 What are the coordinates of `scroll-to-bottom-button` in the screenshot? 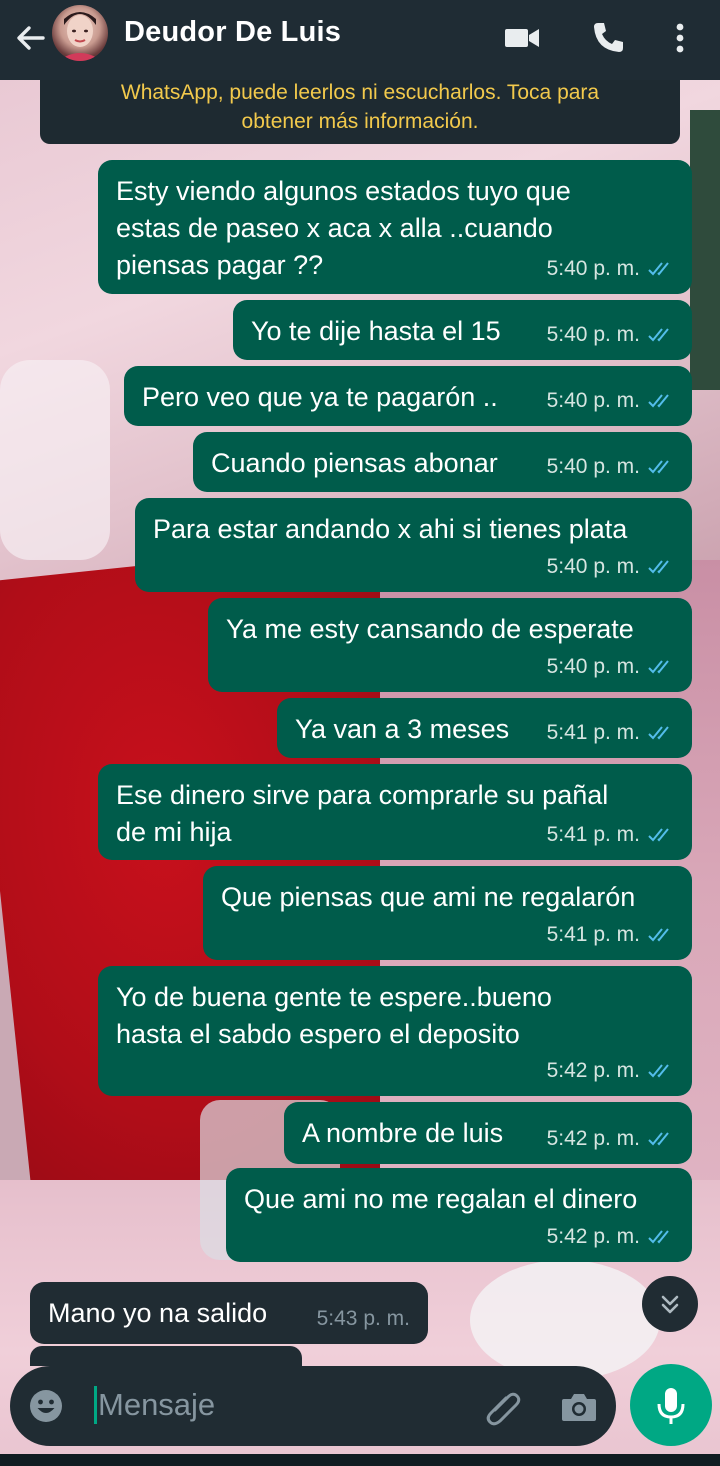 It's located at (670, 1304).